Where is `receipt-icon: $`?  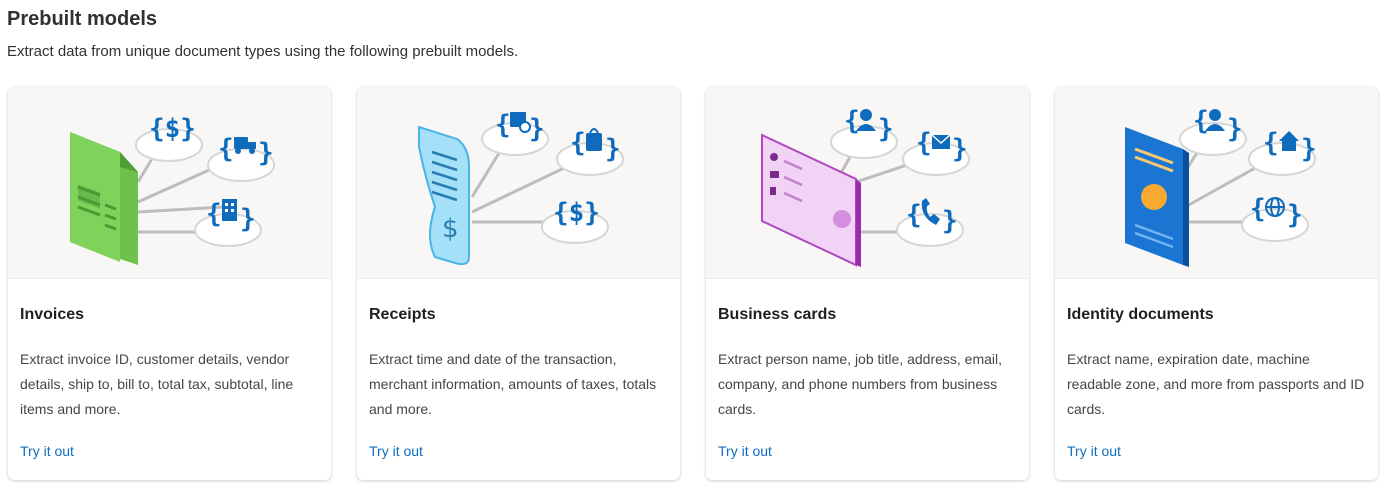
receipt-icon: $ is located at coordinates (444, 195).